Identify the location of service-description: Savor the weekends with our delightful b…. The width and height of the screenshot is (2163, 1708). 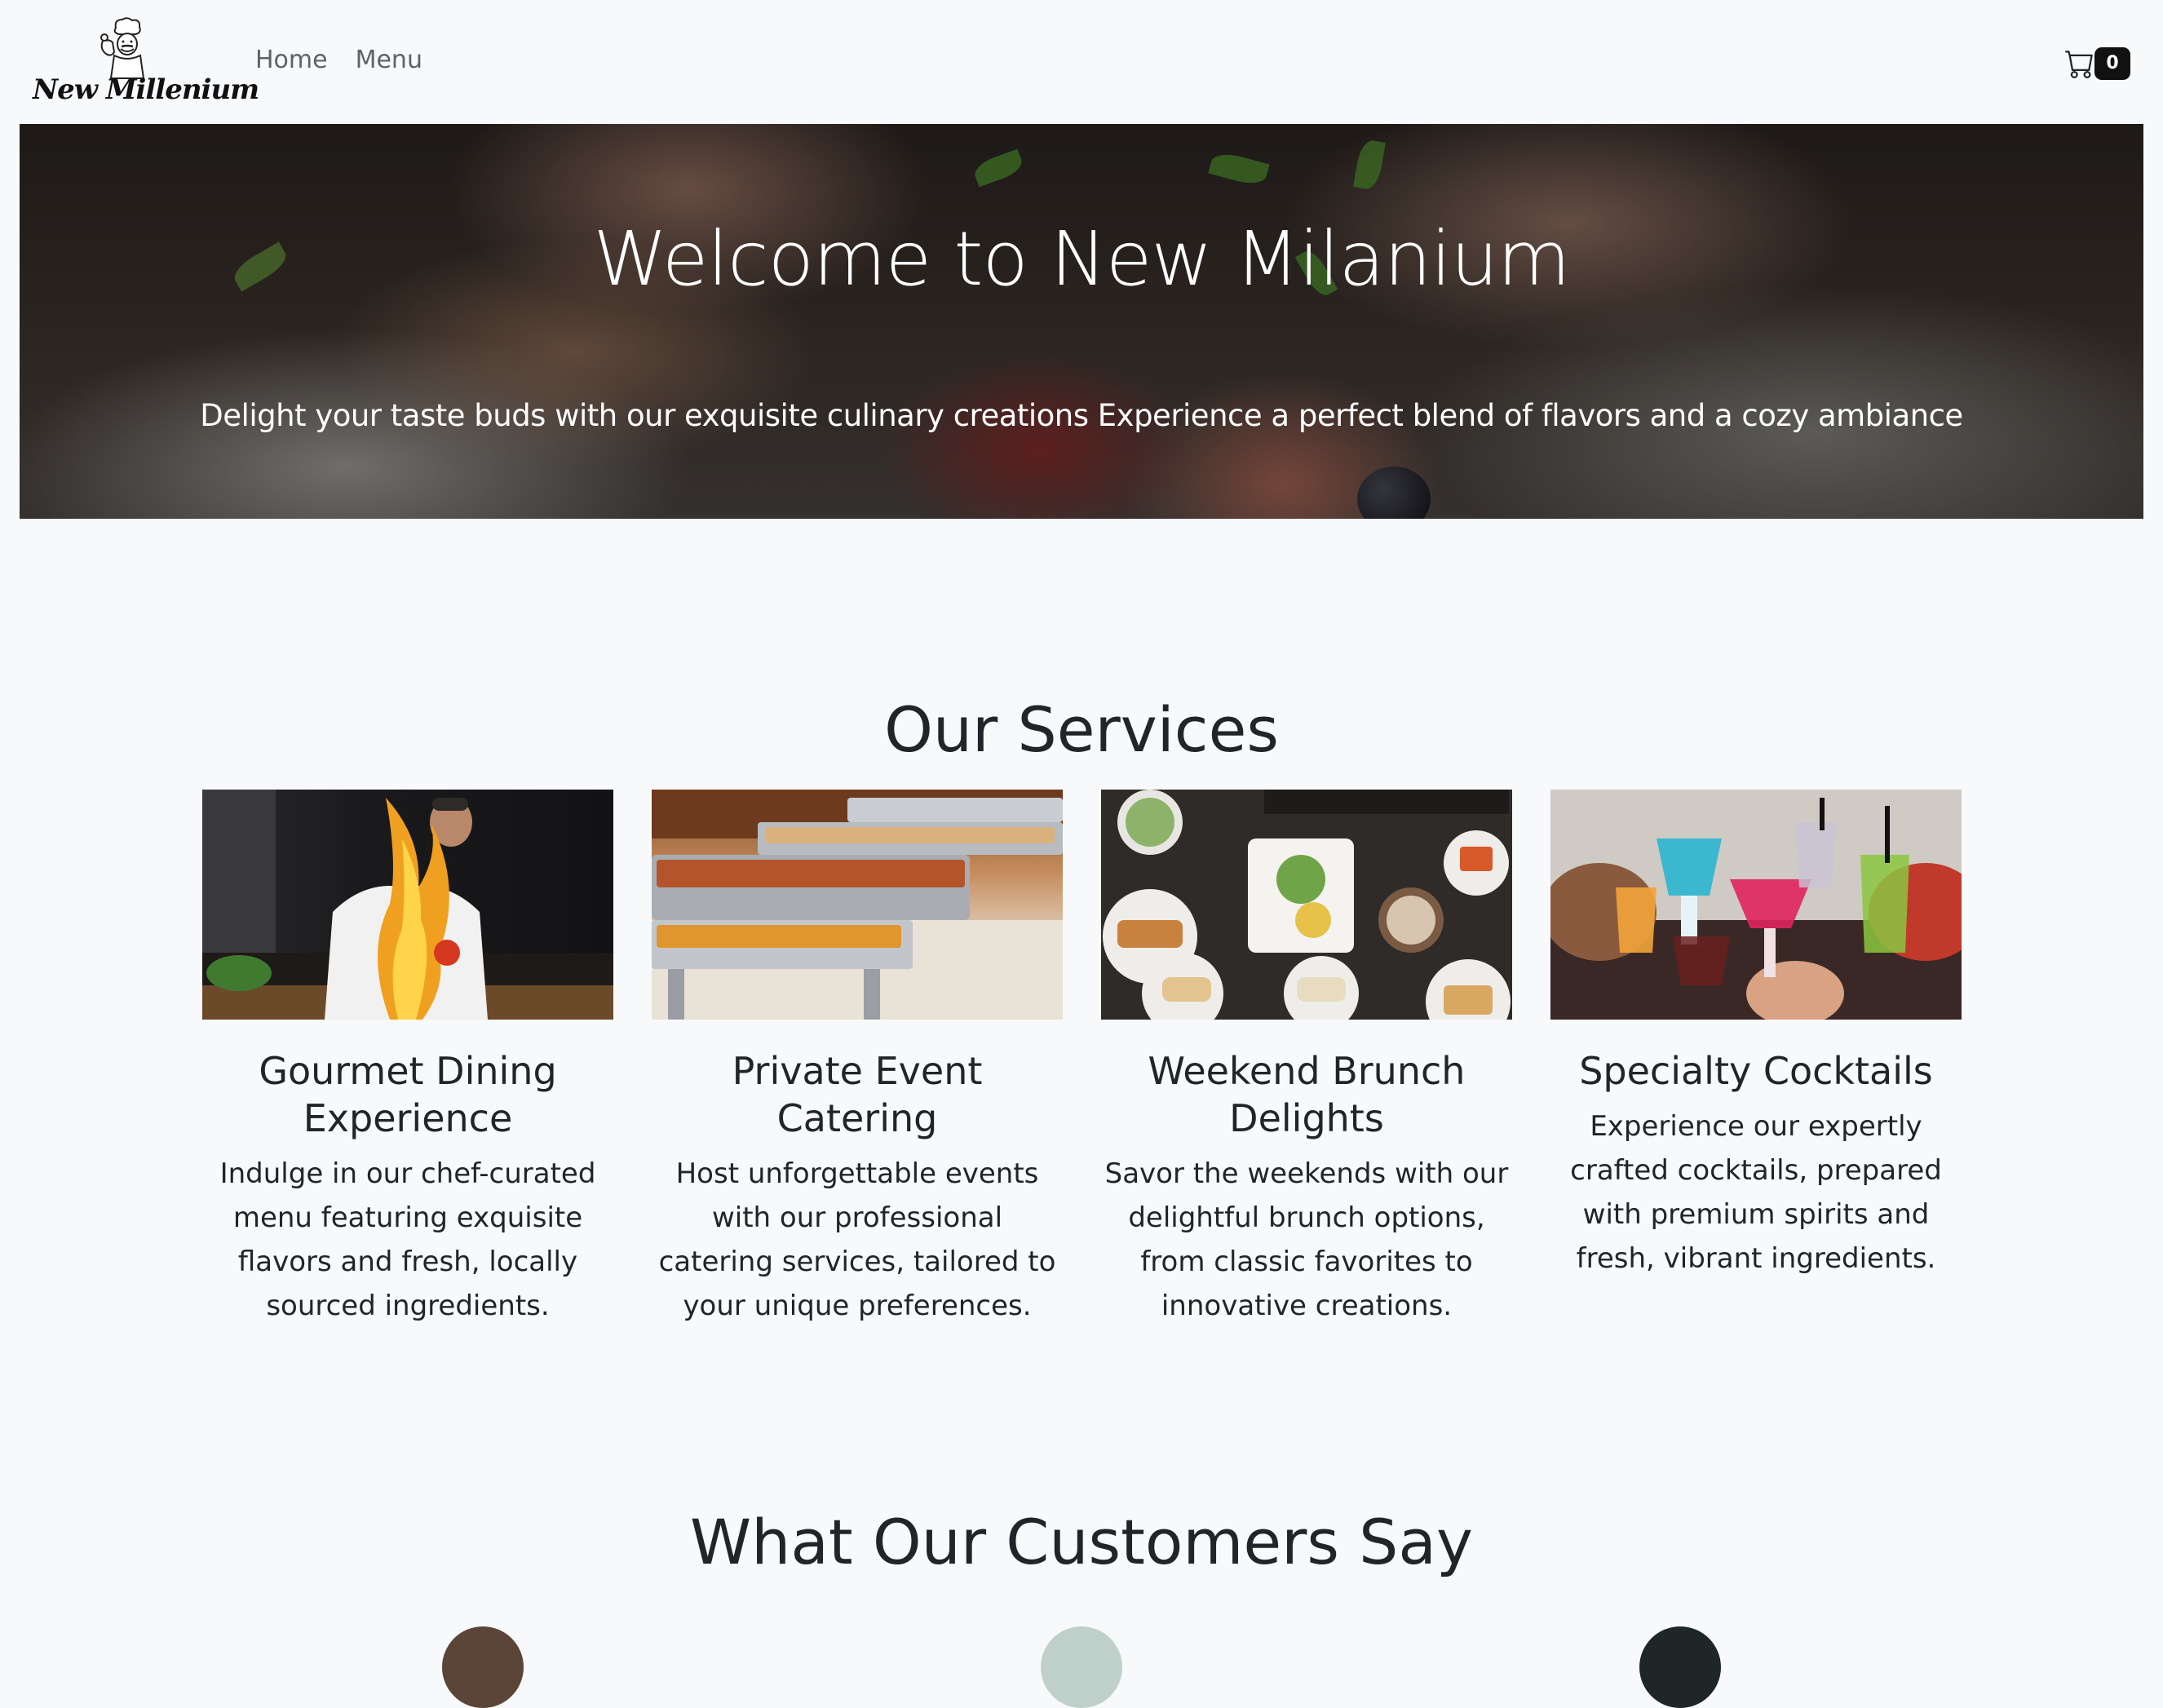
(1306, 1239).